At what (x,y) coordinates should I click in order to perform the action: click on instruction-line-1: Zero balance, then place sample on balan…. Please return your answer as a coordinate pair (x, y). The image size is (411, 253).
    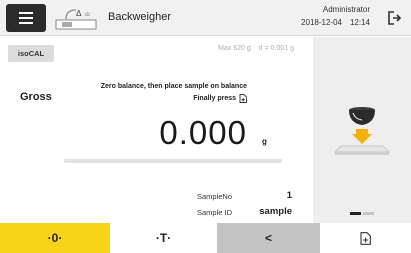
    Looking at the image, I should click on (173, 86).